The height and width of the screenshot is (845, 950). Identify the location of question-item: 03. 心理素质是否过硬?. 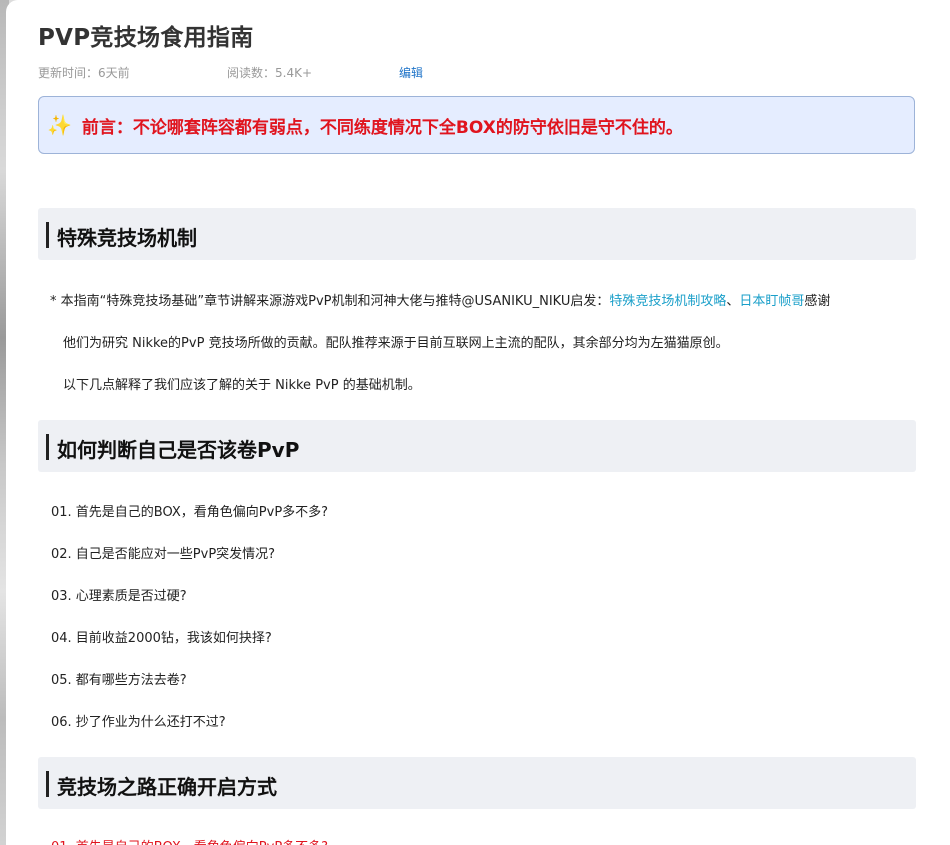
(119, 596).